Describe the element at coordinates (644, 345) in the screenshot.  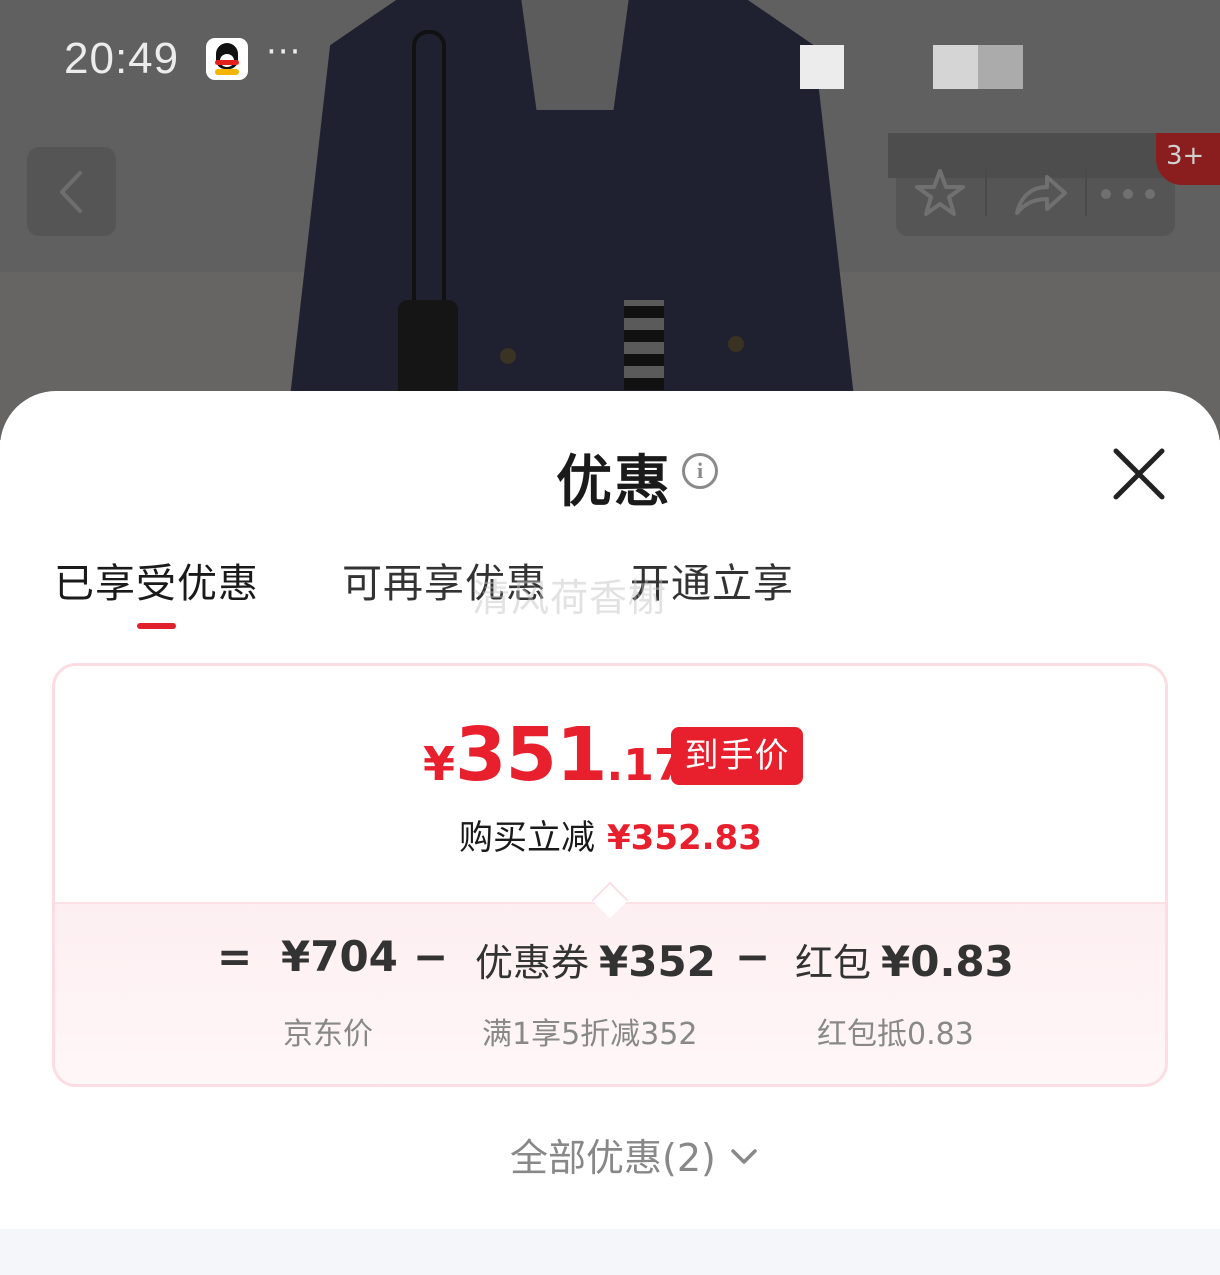
I see `photo-stripes` at that location.